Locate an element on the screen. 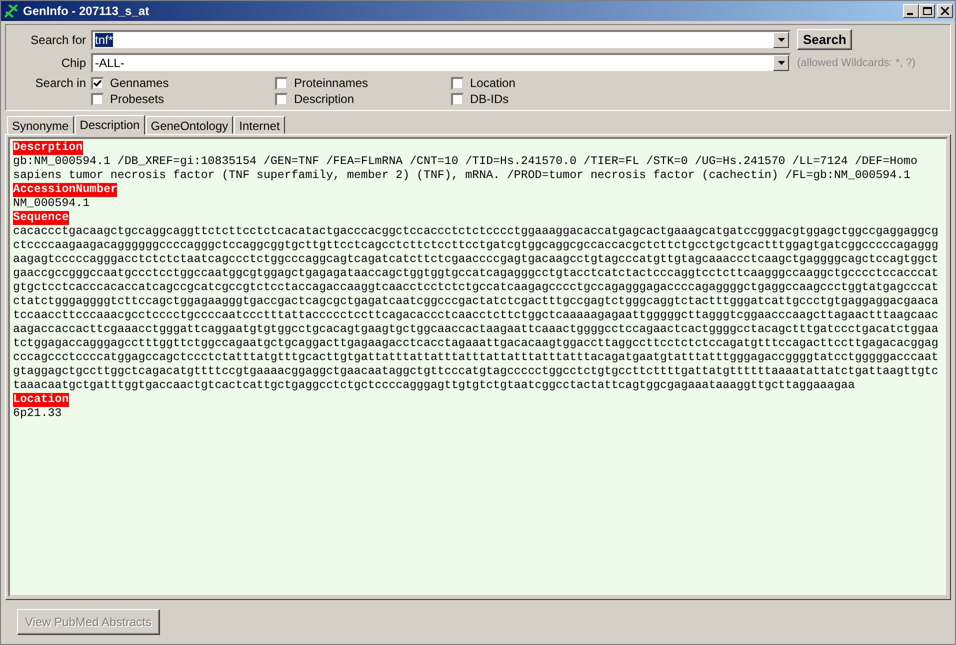 The width and height of the screenshot is (956, 645). section-heading: Sequence is located at coordinates (41, 218).